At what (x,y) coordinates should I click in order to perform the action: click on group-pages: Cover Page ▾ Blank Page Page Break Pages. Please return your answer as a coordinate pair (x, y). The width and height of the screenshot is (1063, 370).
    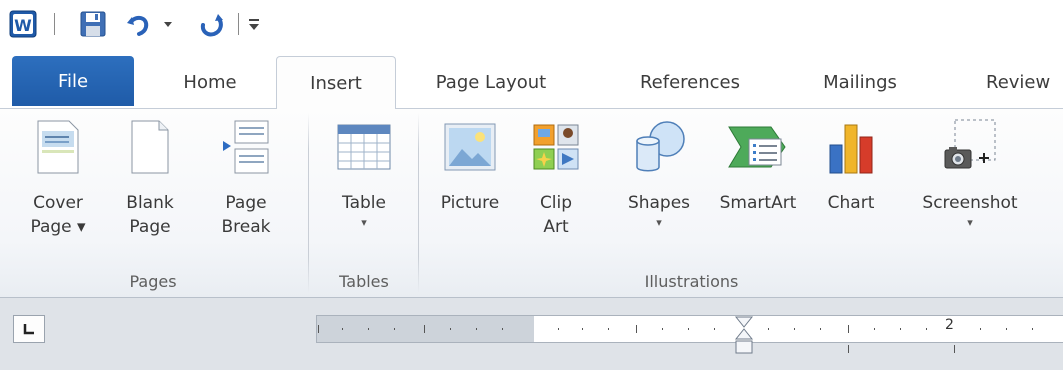
    Looking at the image, I should click on (153, 203).